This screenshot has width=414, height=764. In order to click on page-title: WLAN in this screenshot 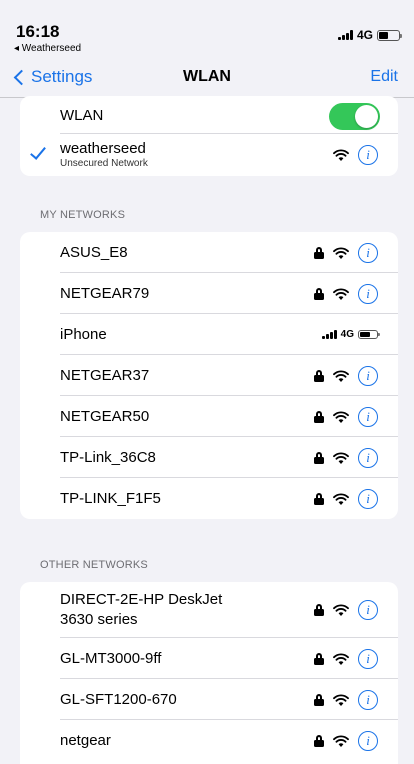, I will do `click(207, 76)`.